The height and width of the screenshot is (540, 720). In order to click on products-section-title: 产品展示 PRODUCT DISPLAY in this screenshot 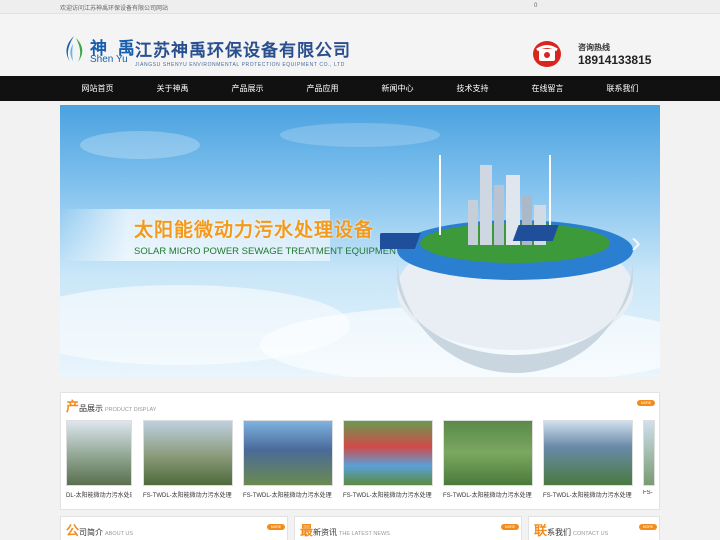, I will do `click(111, 406)`.